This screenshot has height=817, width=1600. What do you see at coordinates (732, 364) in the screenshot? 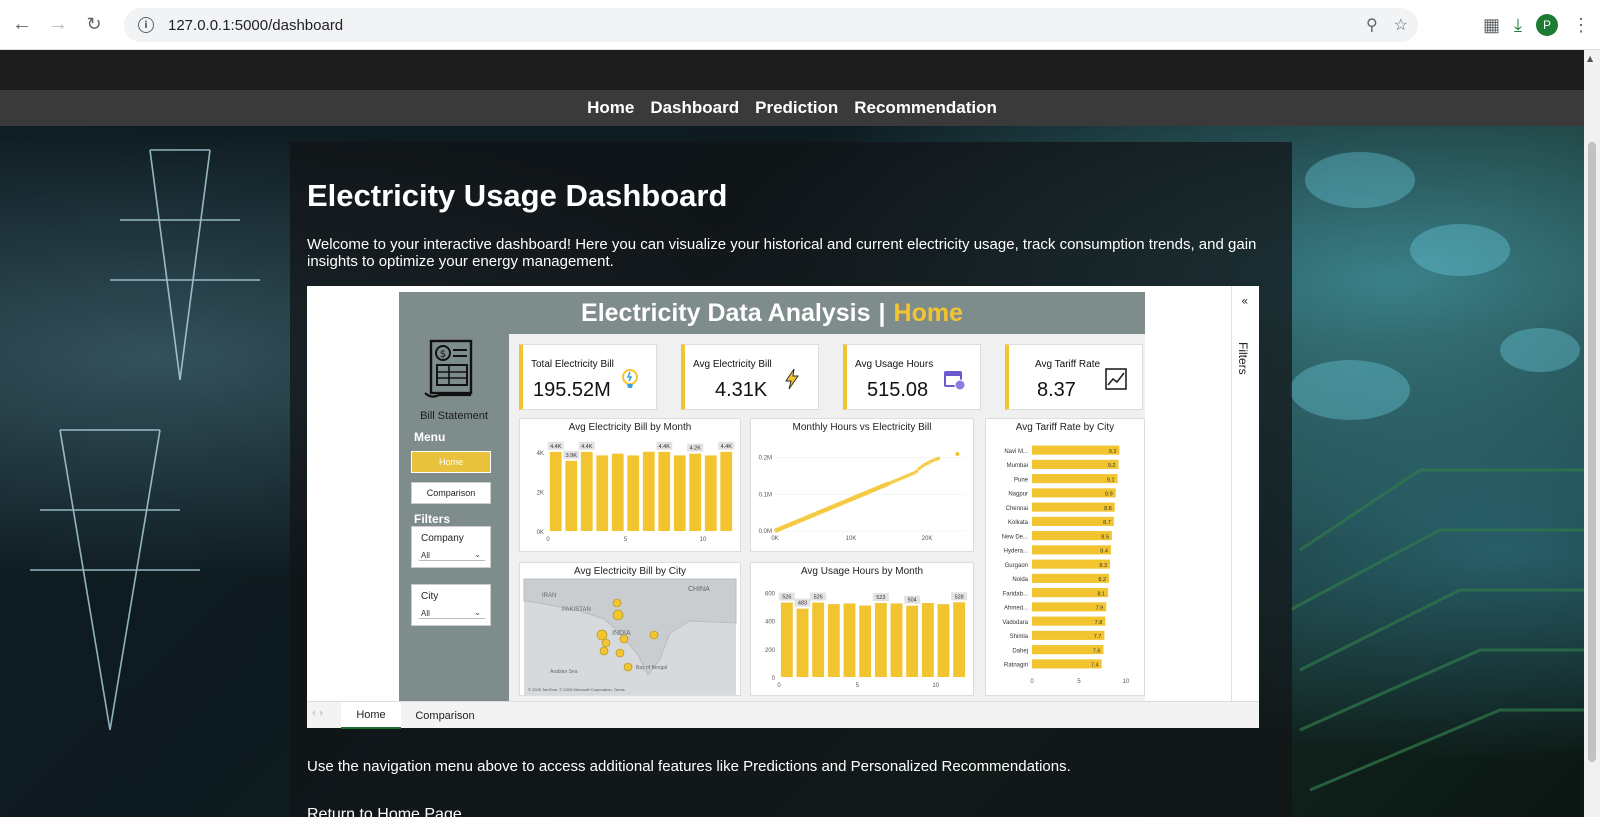
I see `kpi-label: Avg Electricity Bill` at bounding box center [732, 364].